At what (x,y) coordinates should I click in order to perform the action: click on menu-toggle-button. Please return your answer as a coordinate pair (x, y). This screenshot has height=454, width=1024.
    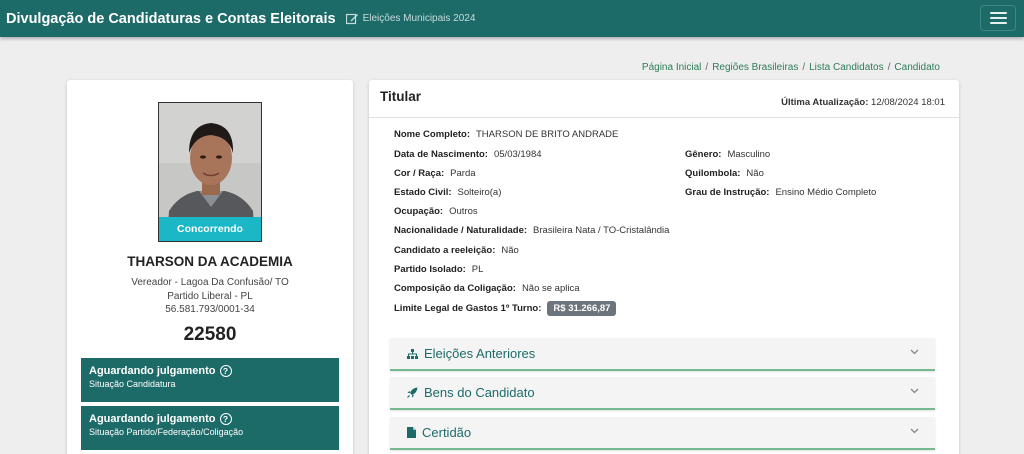
    Looking at the image, I should click on (998, 18).